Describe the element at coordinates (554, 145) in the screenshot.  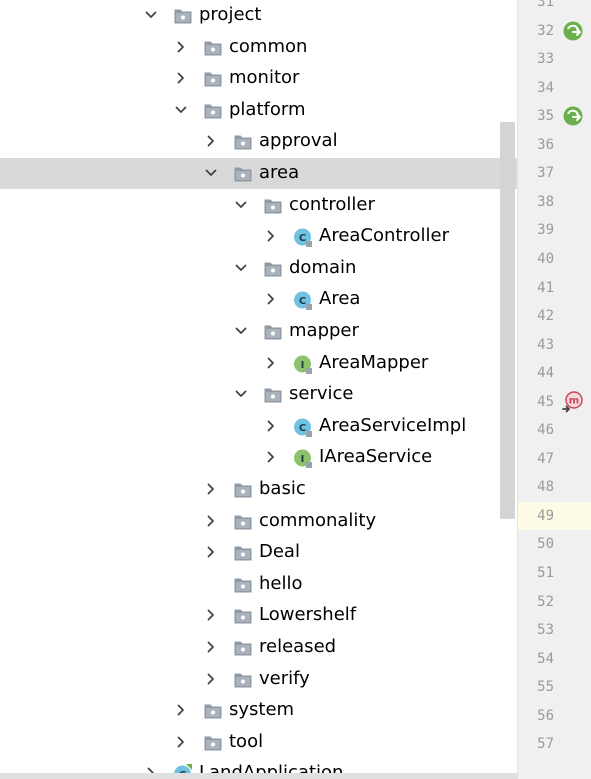
I see `gutter-line: 36` at that location.